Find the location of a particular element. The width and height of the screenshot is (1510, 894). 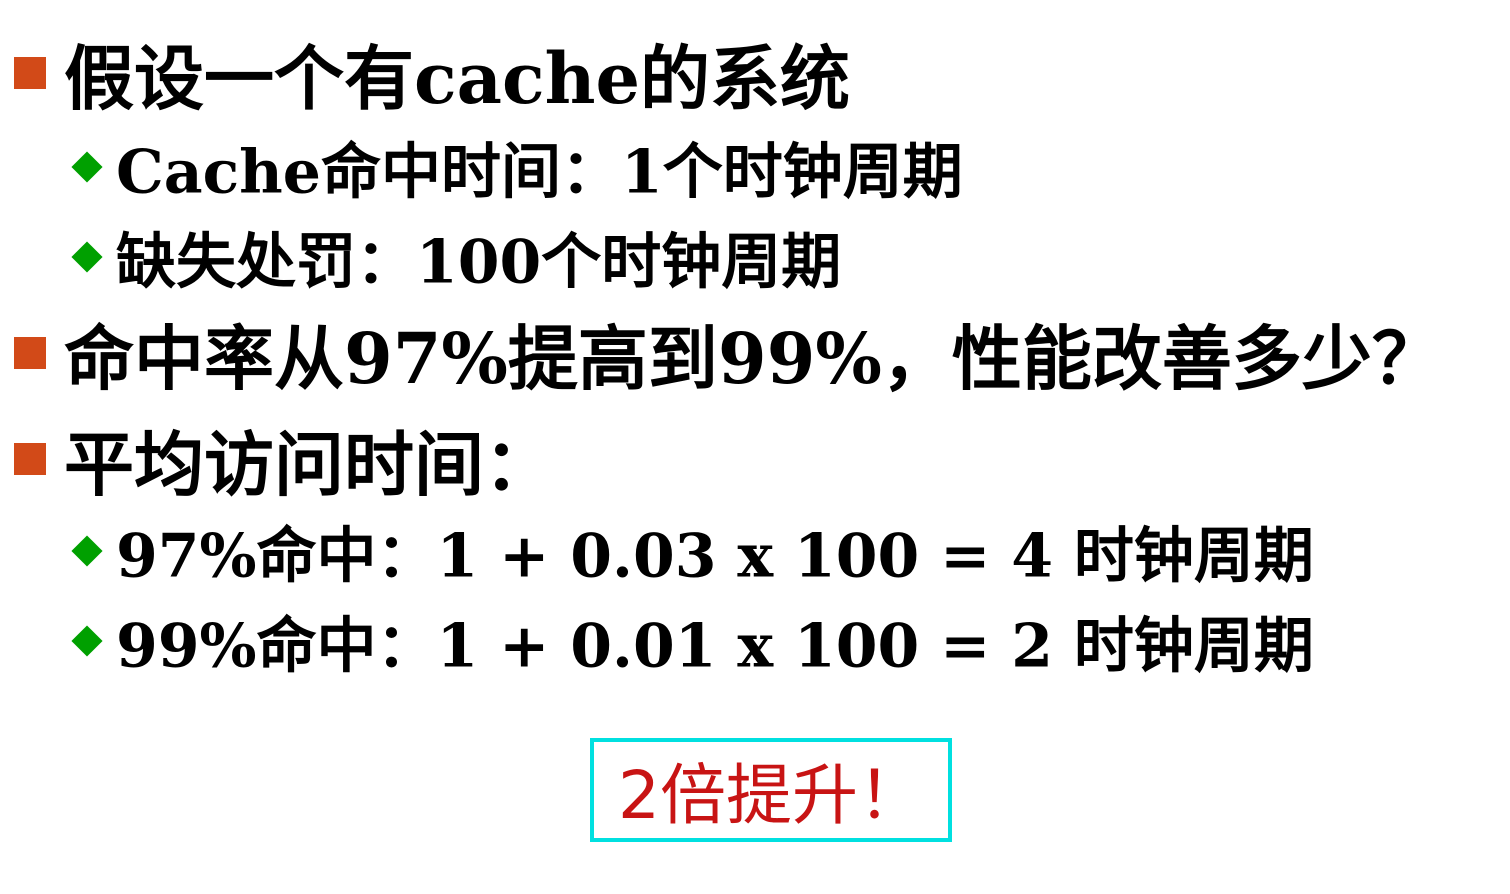

bullet-text: 命中率从97%提高到99%，性能改善多少？ is located at coordinates (753, 358).